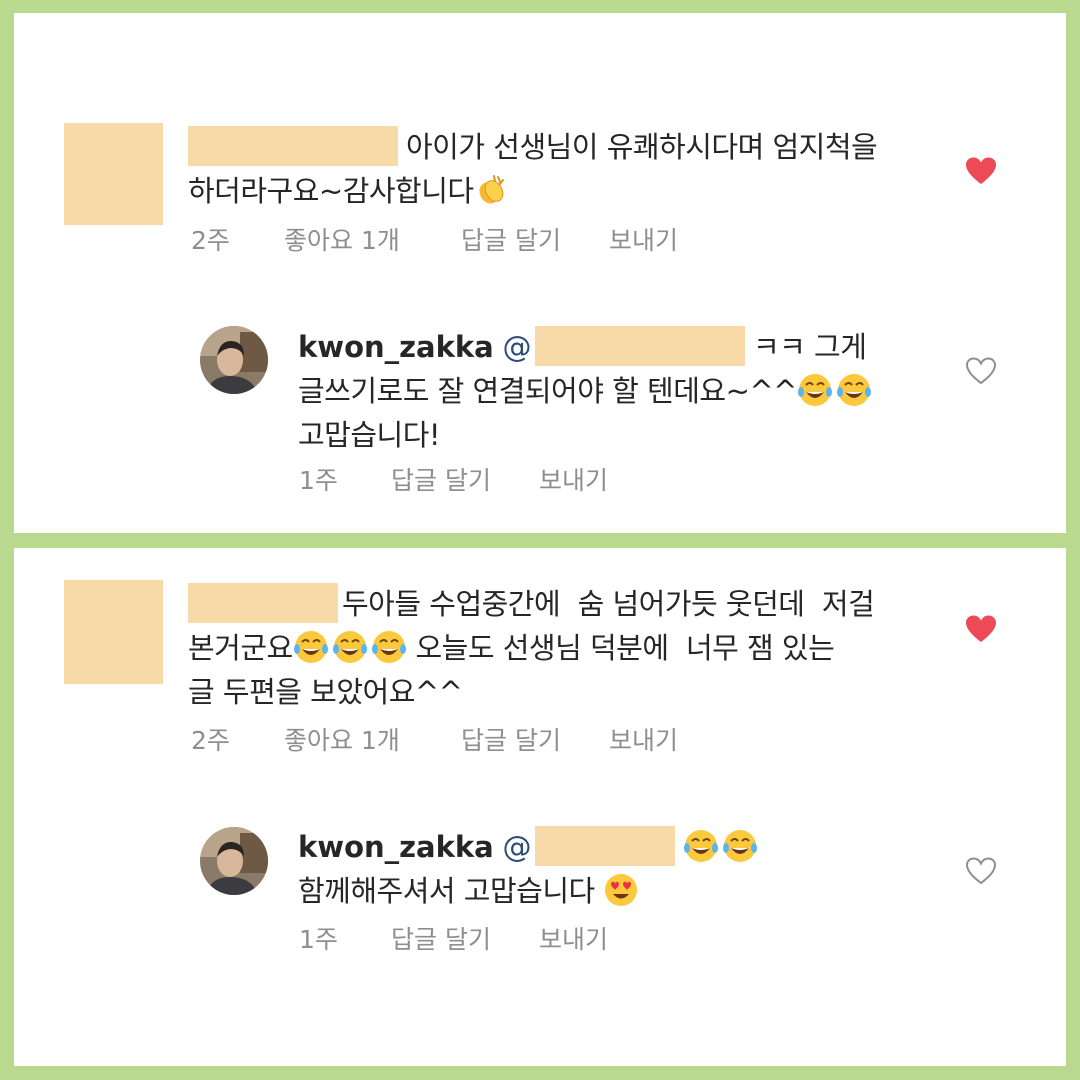 The width and height of the screenshot is (1080, 1080). Describe the element at coordinates (325, 692) in the screenshot. I see `comment-line: 글 두편을 보았어요^^` at that location.